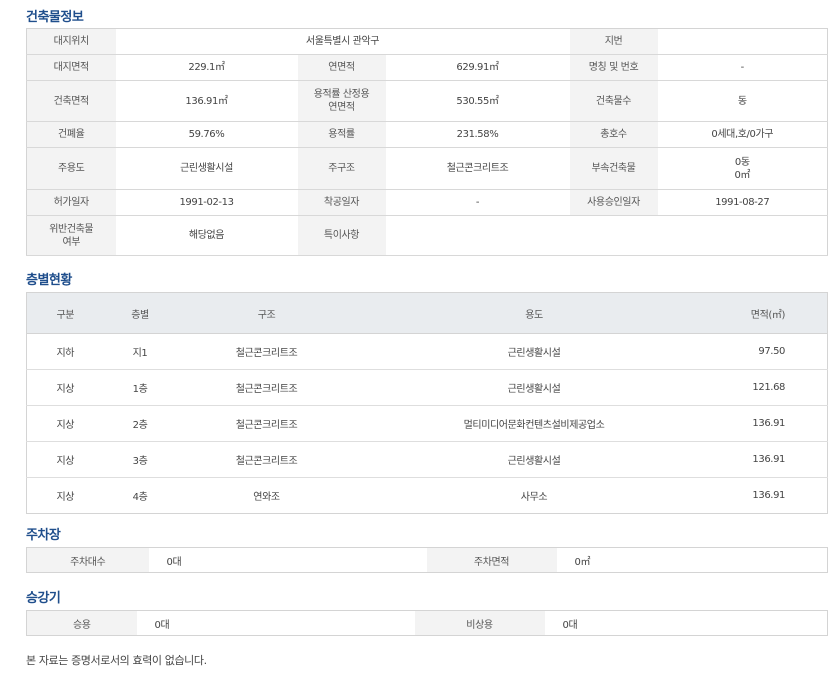 This screenshot has height=684, width=840. Describe the element at coordinates (613, 101) in the screenshot. I see `building-count-label: 건축물수` at that location.